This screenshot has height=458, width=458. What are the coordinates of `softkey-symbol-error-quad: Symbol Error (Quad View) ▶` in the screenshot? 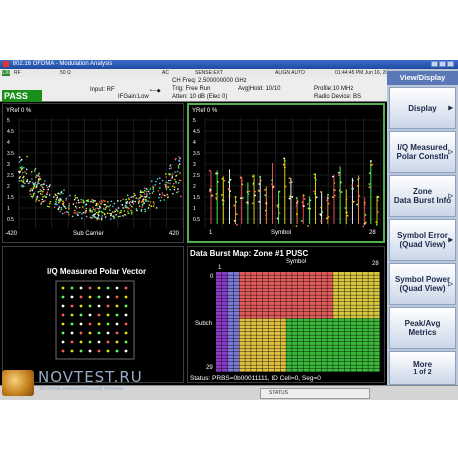 It's located at (422, 240).